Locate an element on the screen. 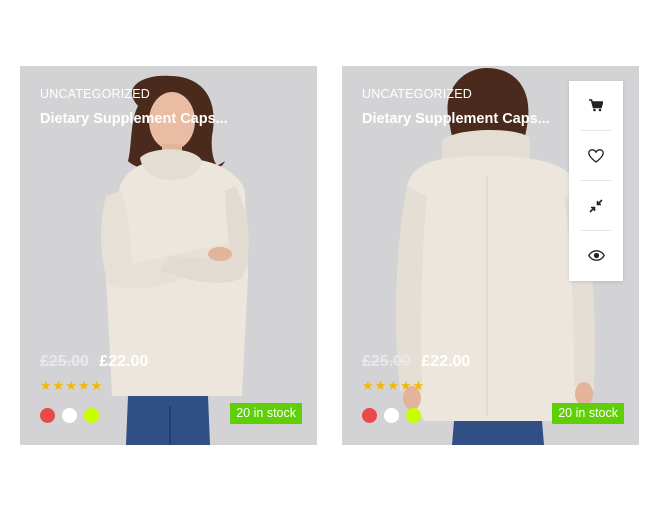  eye-icon is located at coordinates (596, 255).